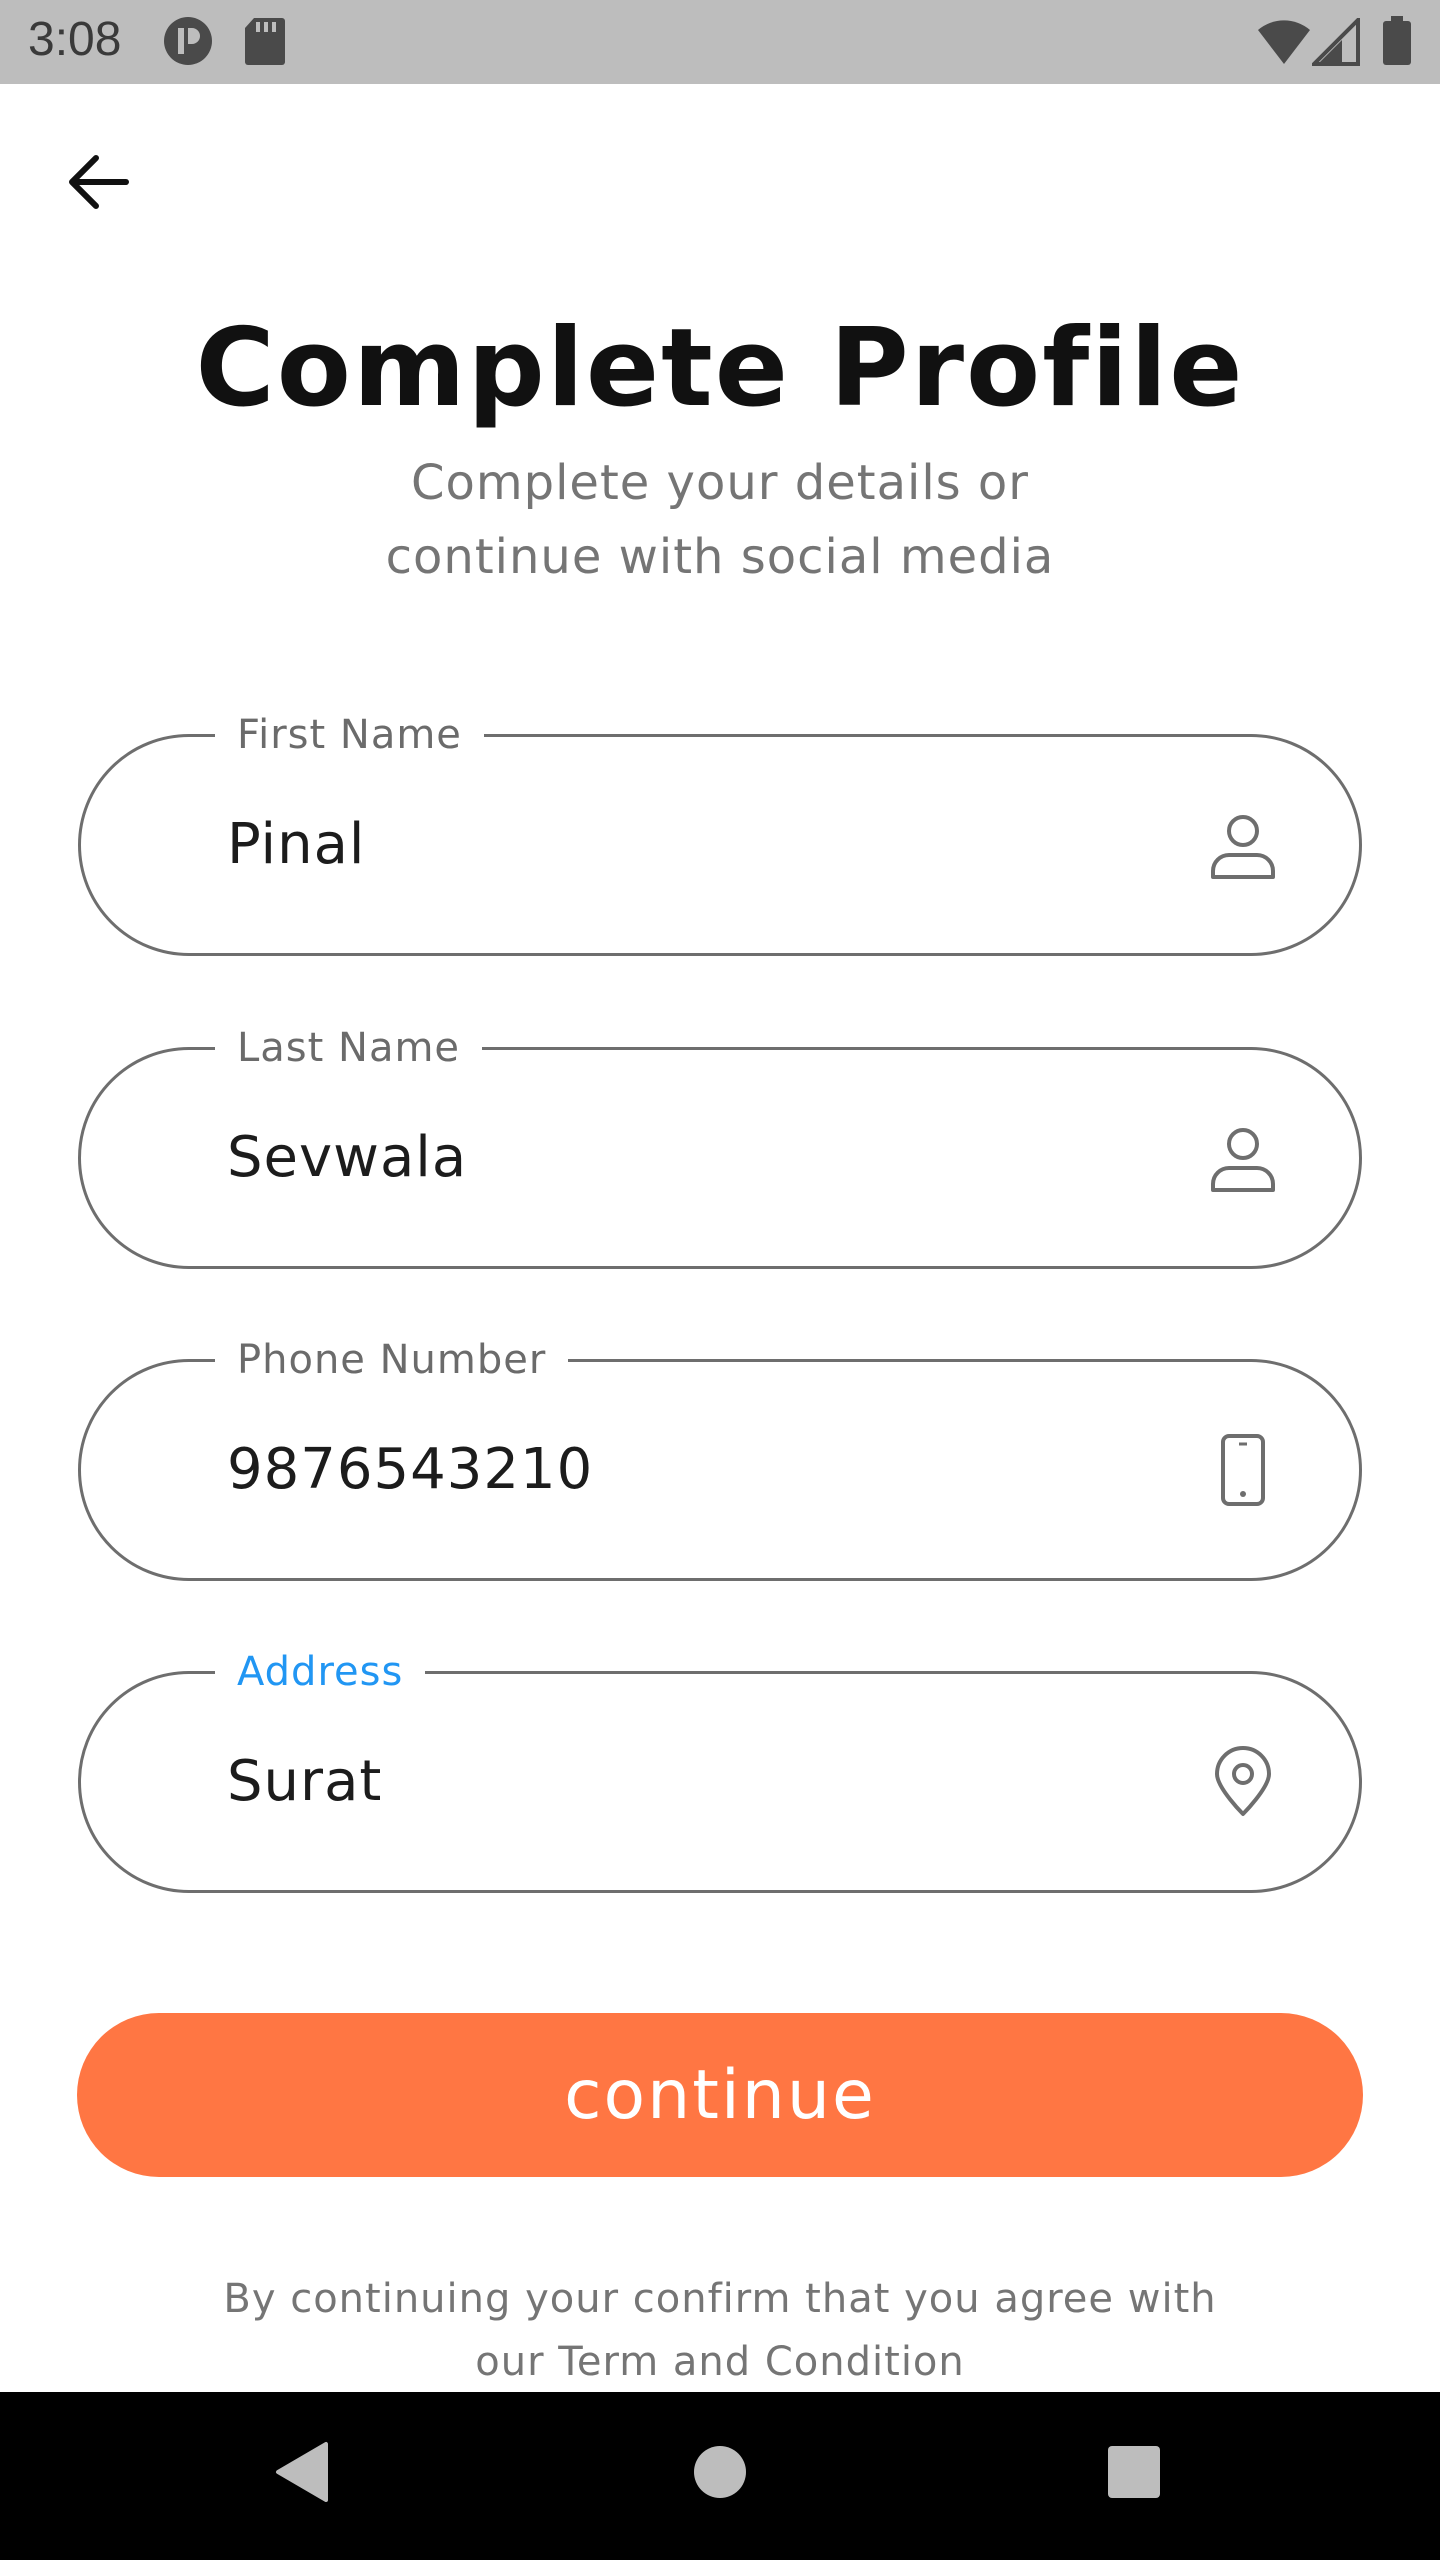  I want to click on navigation-bar, so click(720, 2476).